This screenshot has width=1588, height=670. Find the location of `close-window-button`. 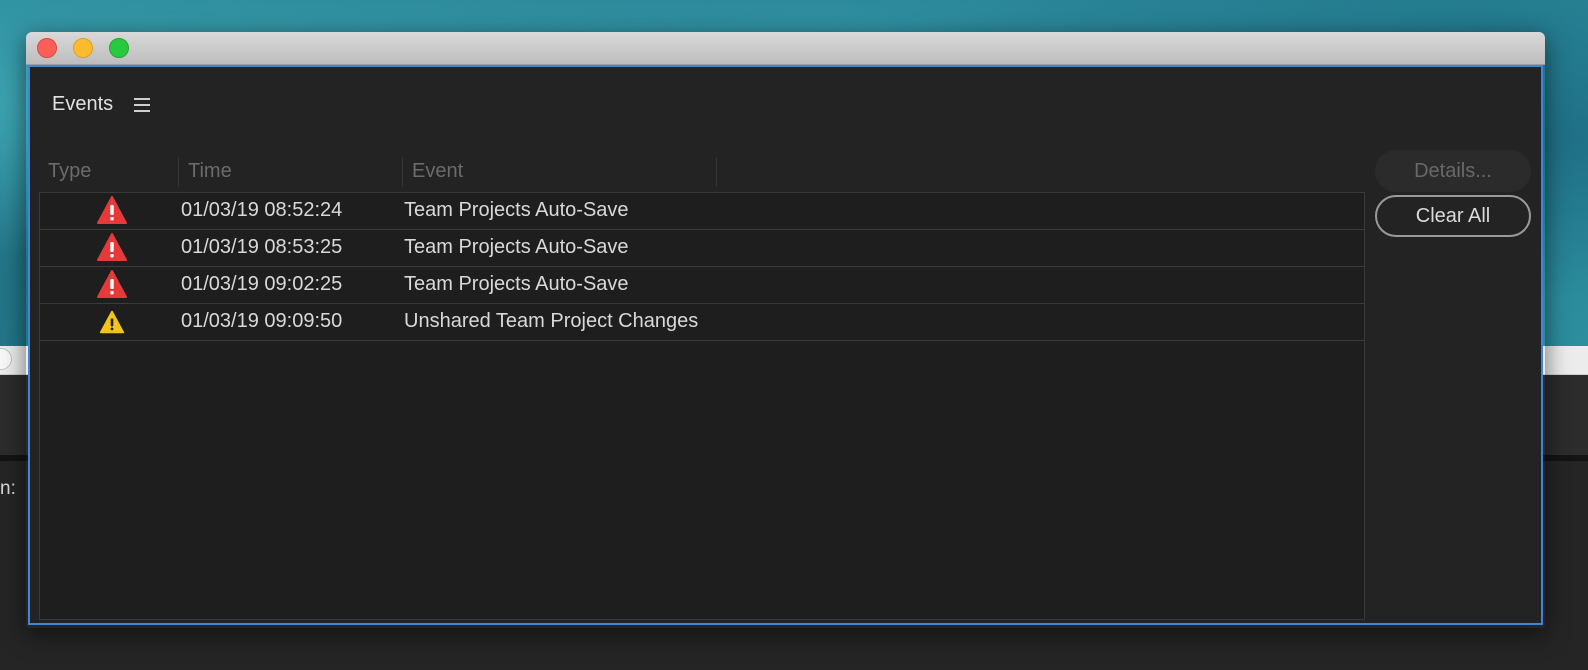

close-window-button is located at coordinates (47, 48).